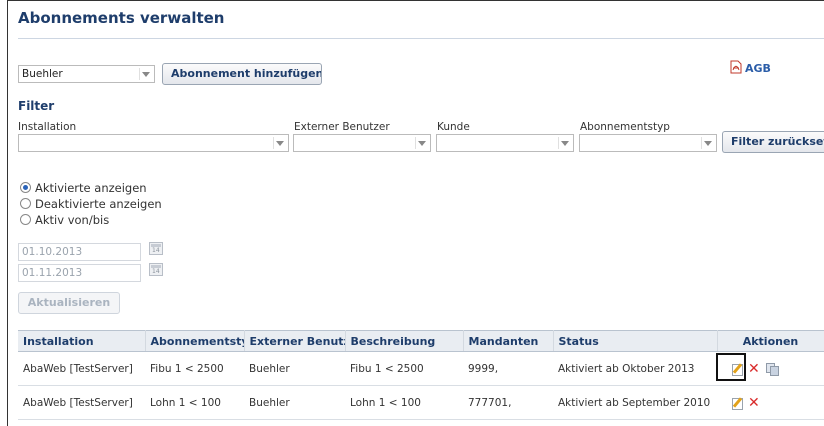  What do you see at coordinates (404, 341) in the screenshot?
I see `column-header: Beschreibung` at bounding box center [404, 341].